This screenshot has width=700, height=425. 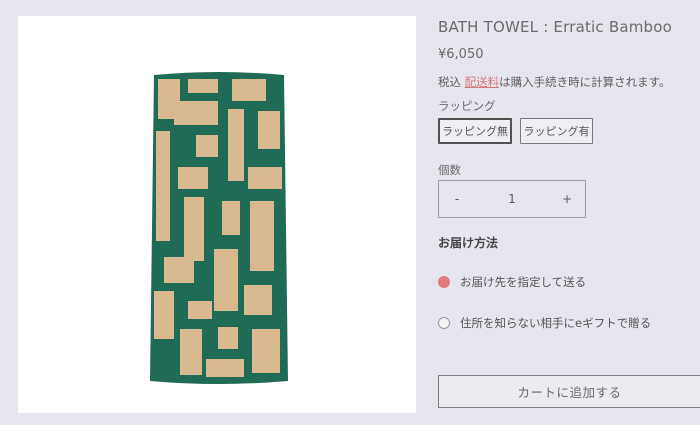 What do you see at coordinates (556, 323) in the screenshot?
I see `delivery-option-label: 住所を知らない相手にeギフトで贈る` at bounding box center [556, 323].